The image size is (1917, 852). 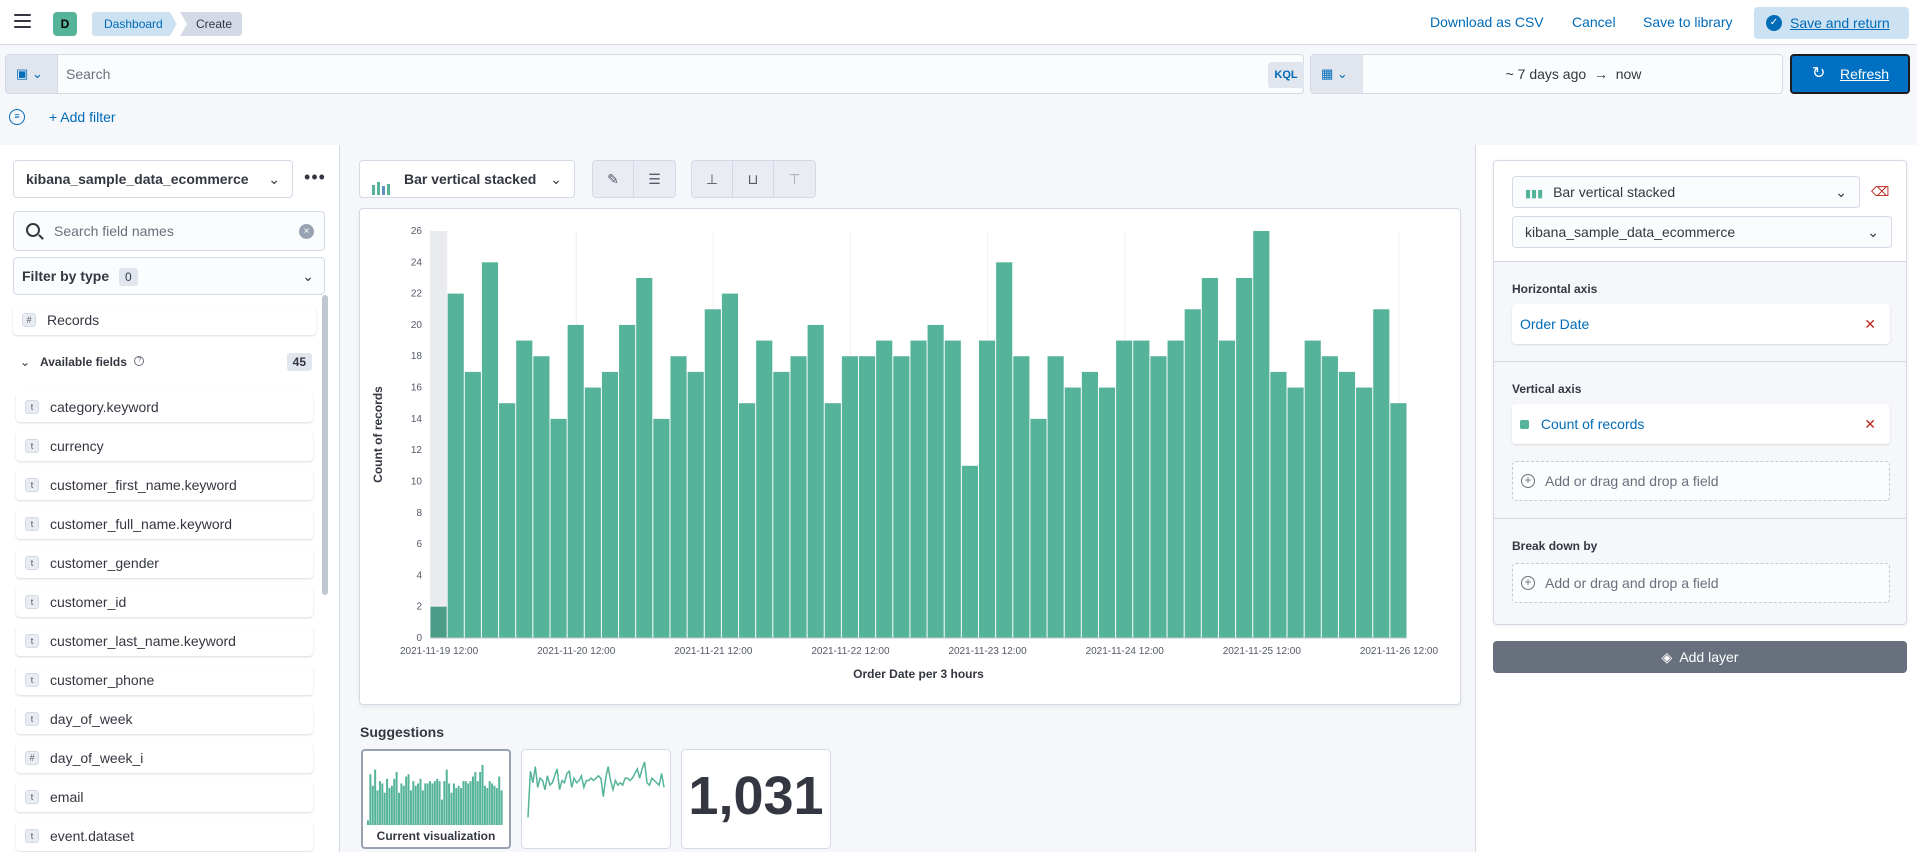 What do you see at coordinates (753, 179) in the screenshot?
I see `bottom-axis-icon: ⊔` at bounding box center [753, 179].